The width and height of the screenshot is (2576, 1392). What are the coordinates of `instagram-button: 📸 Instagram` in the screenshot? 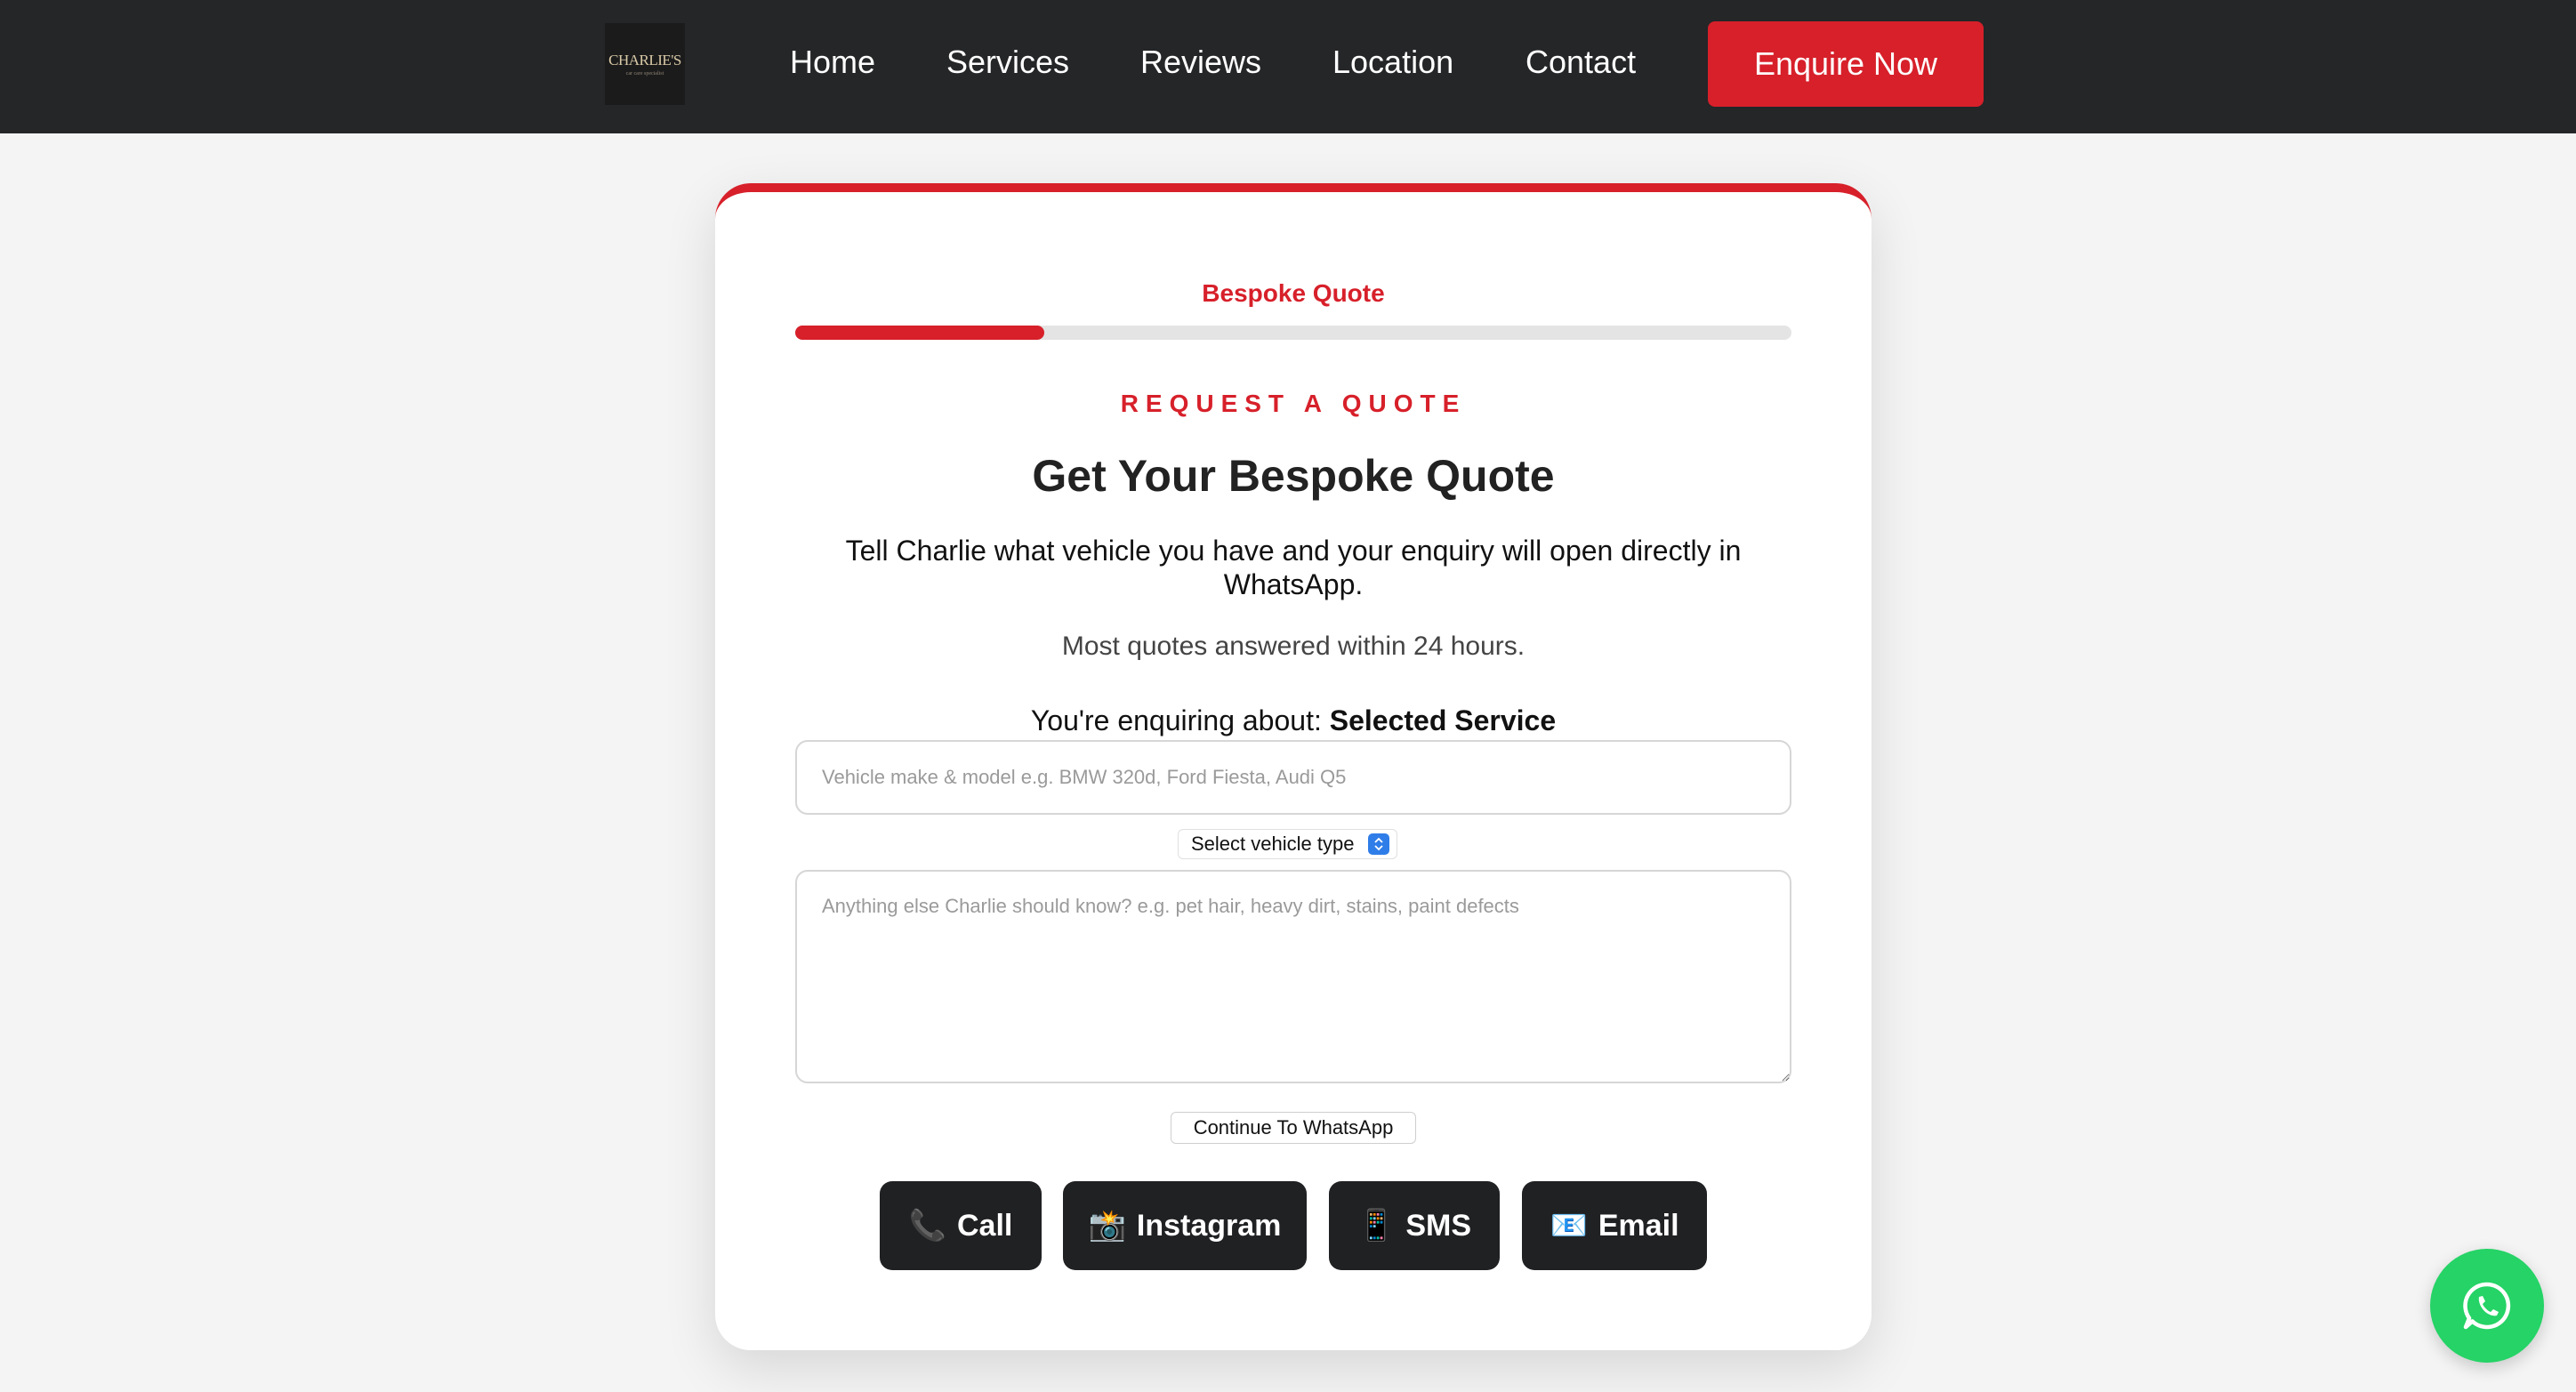 It's located at (1185, 1225).